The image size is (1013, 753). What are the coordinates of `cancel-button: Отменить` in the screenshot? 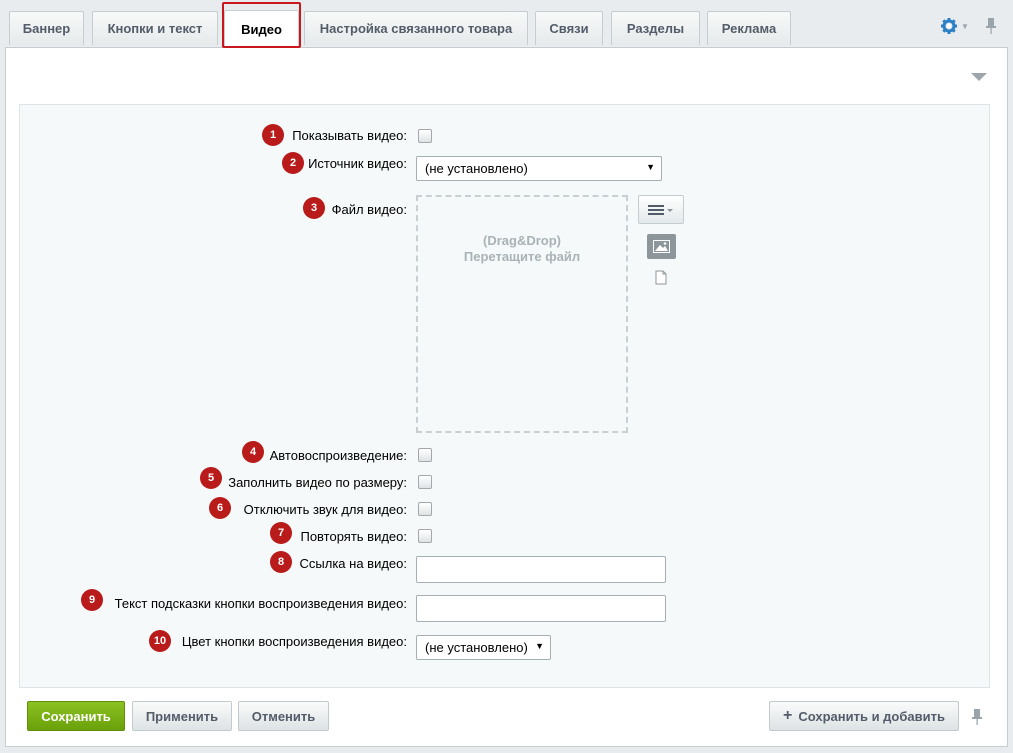 It's located at (283, 716).